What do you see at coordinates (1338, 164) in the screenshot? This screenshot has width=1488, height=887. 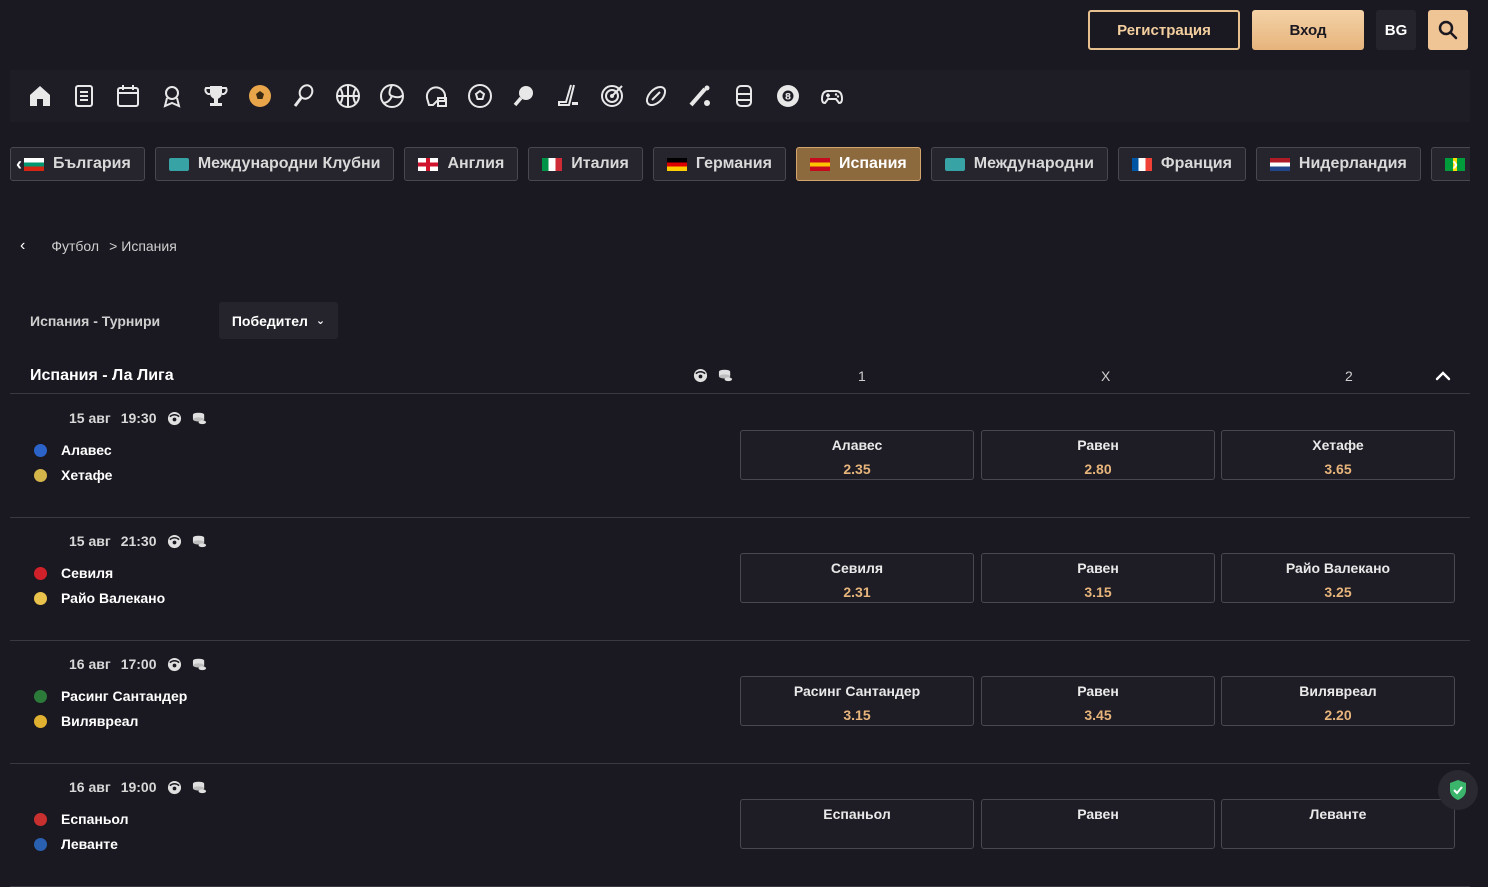 I see `country-chip: Нидерландия` at bounding box center [1338, 164].